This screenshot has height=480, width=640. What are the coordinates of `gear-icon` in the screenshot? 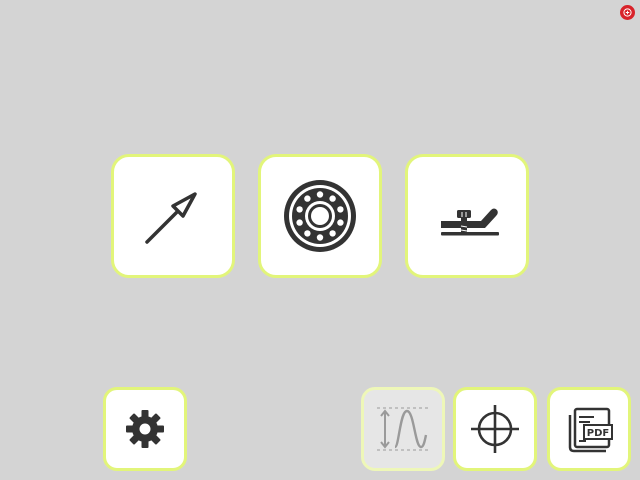 It's located at (145, 429).